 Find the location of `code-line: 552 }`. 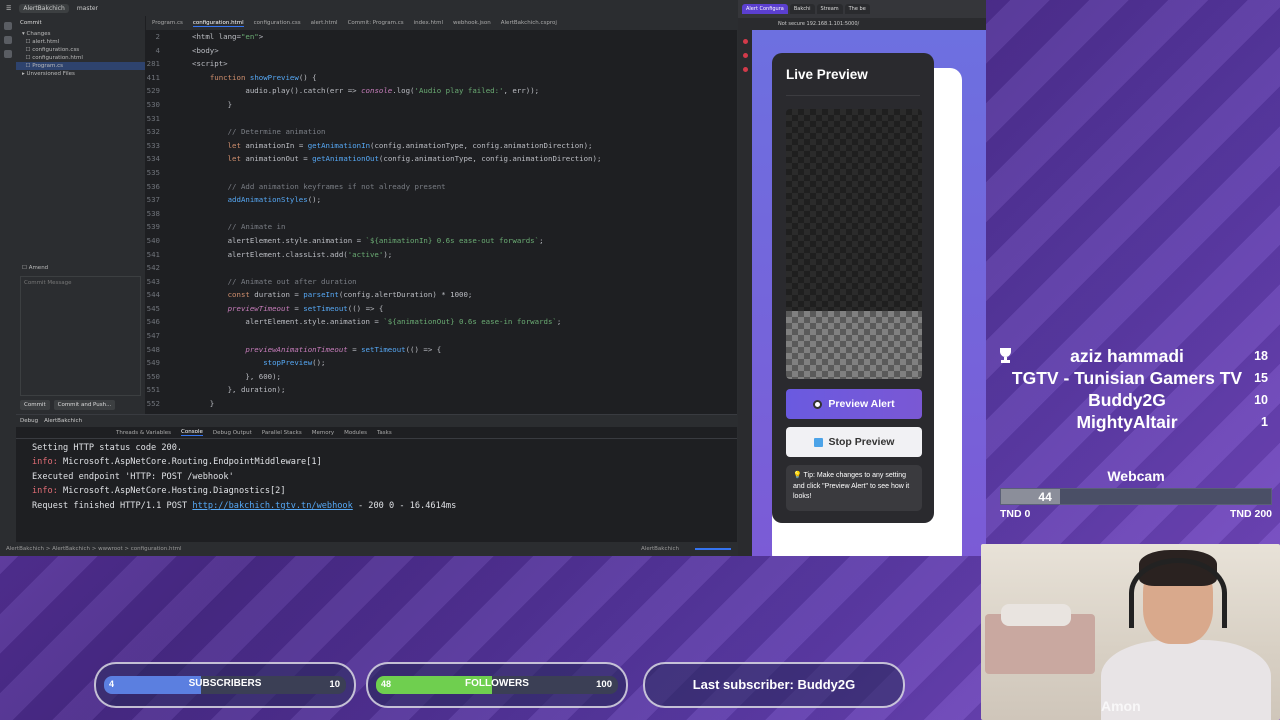

code-line: 552 } is located at coordinates (441, 404).